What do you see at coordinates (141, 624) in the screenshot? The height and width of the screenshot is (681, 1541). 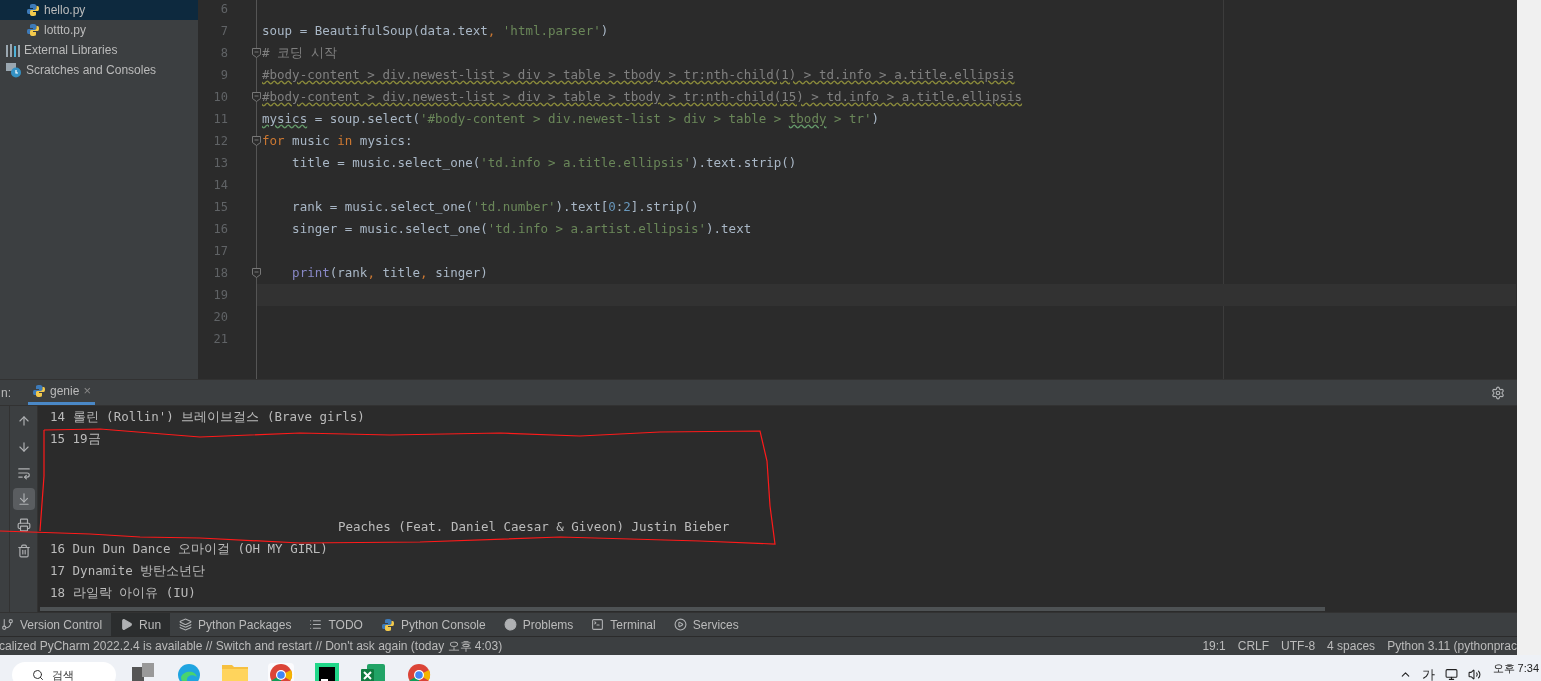 I see `tool-window-tab: Run` at bounding box center [141, 624].